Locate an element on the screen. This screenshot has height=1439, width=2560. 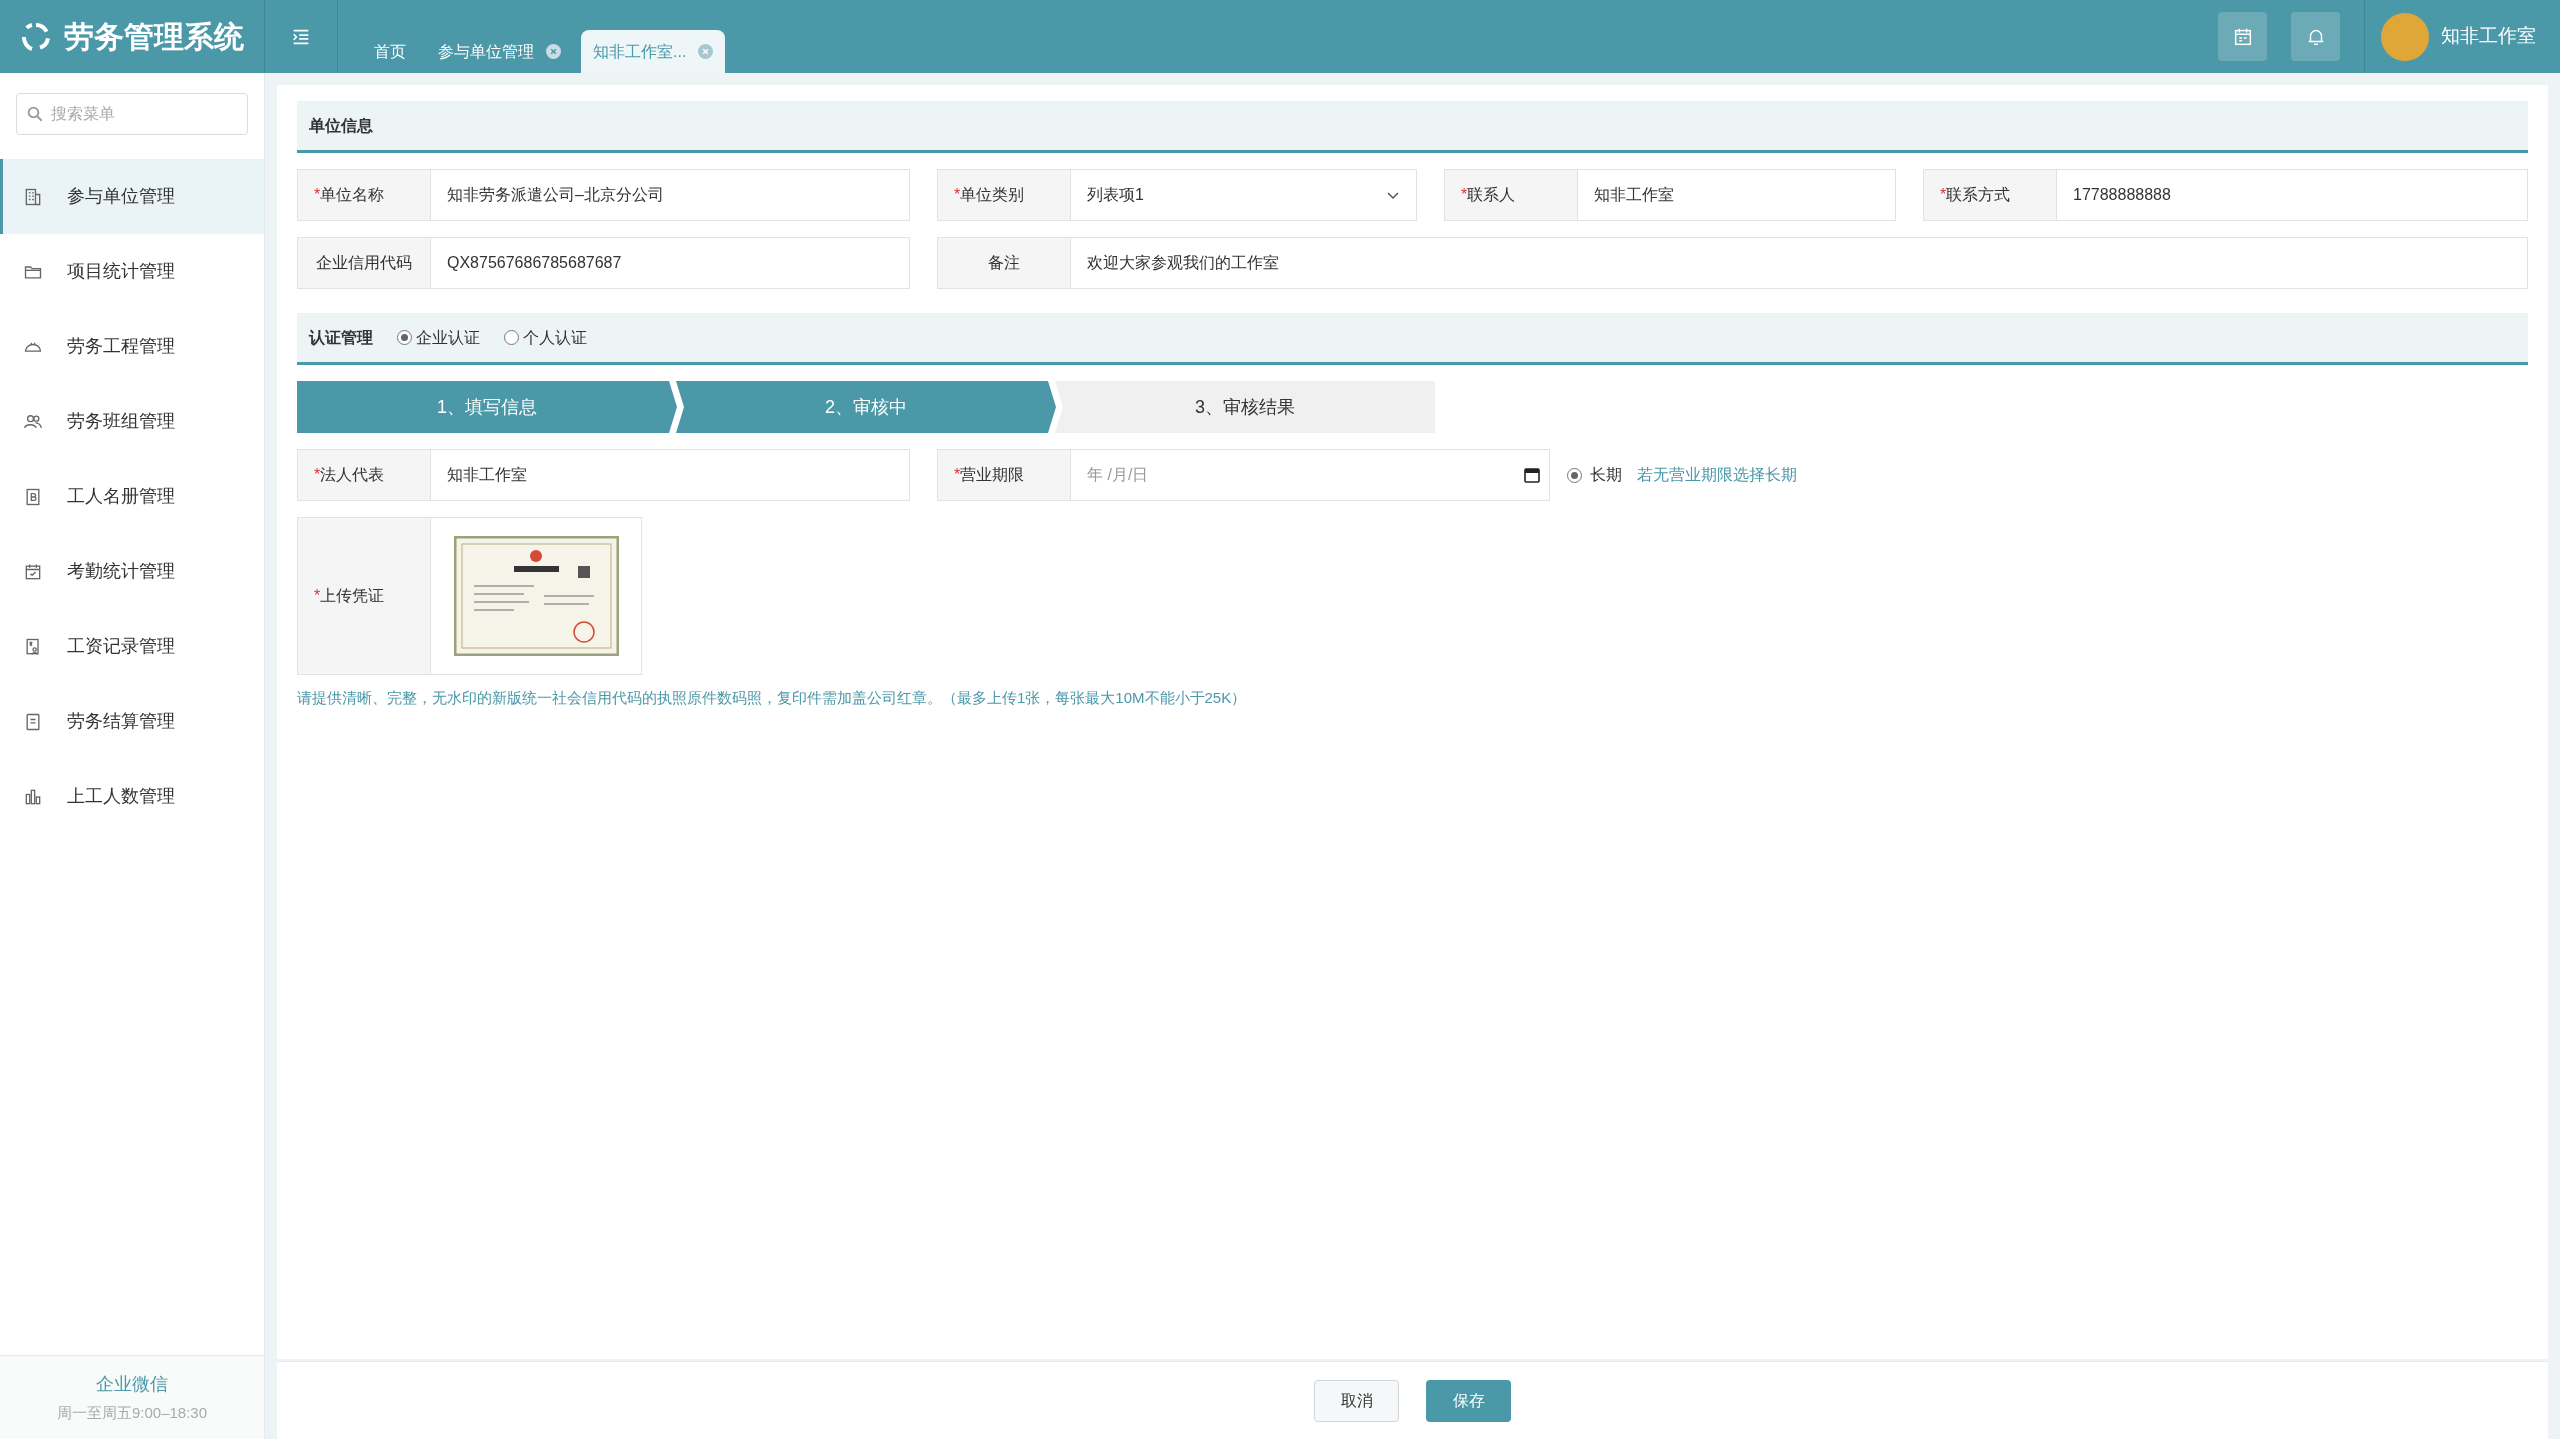
sidebar-item: 上工人数管理 is located at coordinates (132, 796).